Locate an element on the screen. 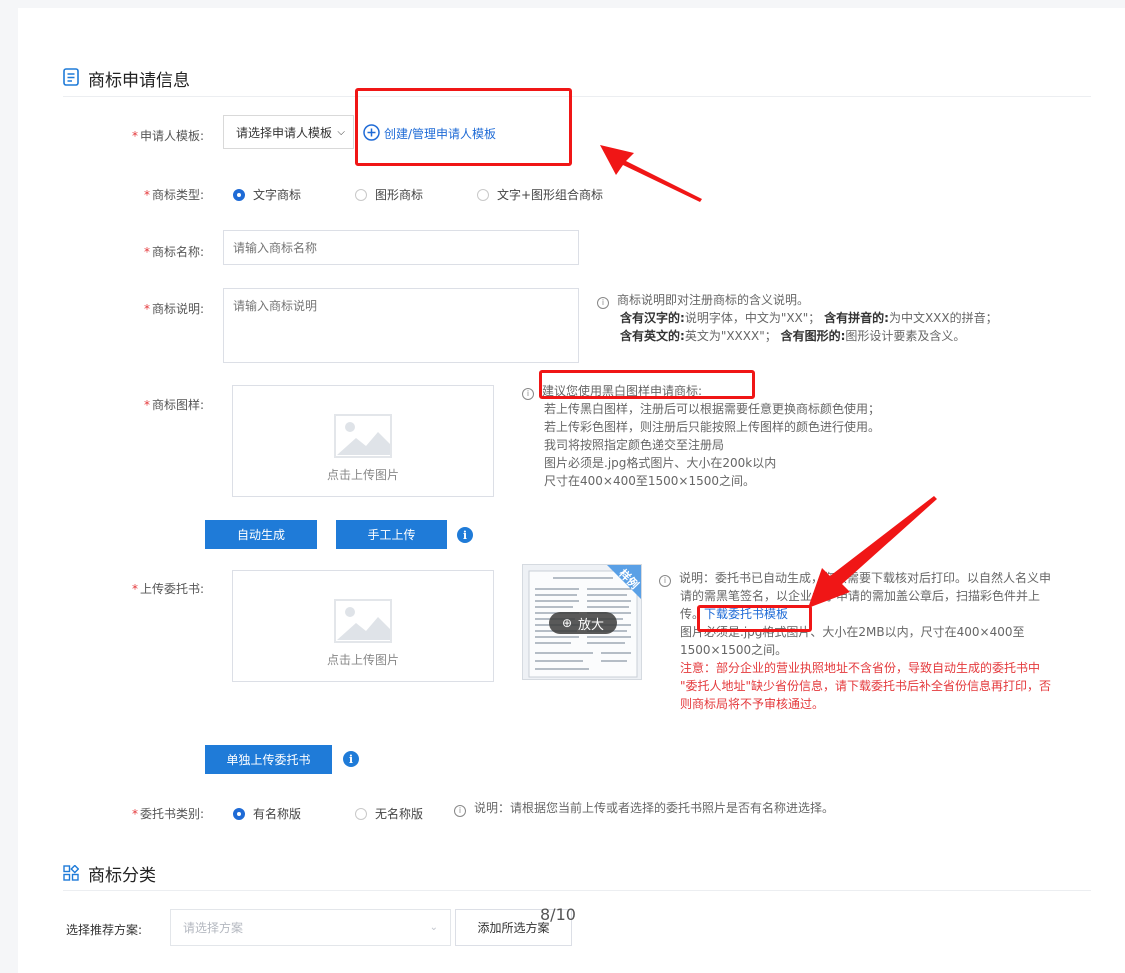  chevron-down-icon: ⌄ is located at coordinates (433, 927).